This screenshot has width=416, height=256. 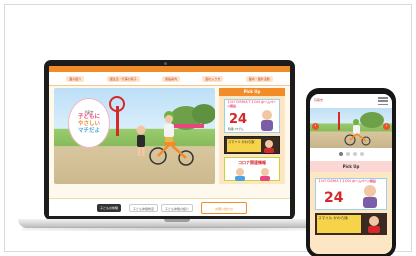 I want to click on hamburger-menu-icon, so click(x=383, y=101).